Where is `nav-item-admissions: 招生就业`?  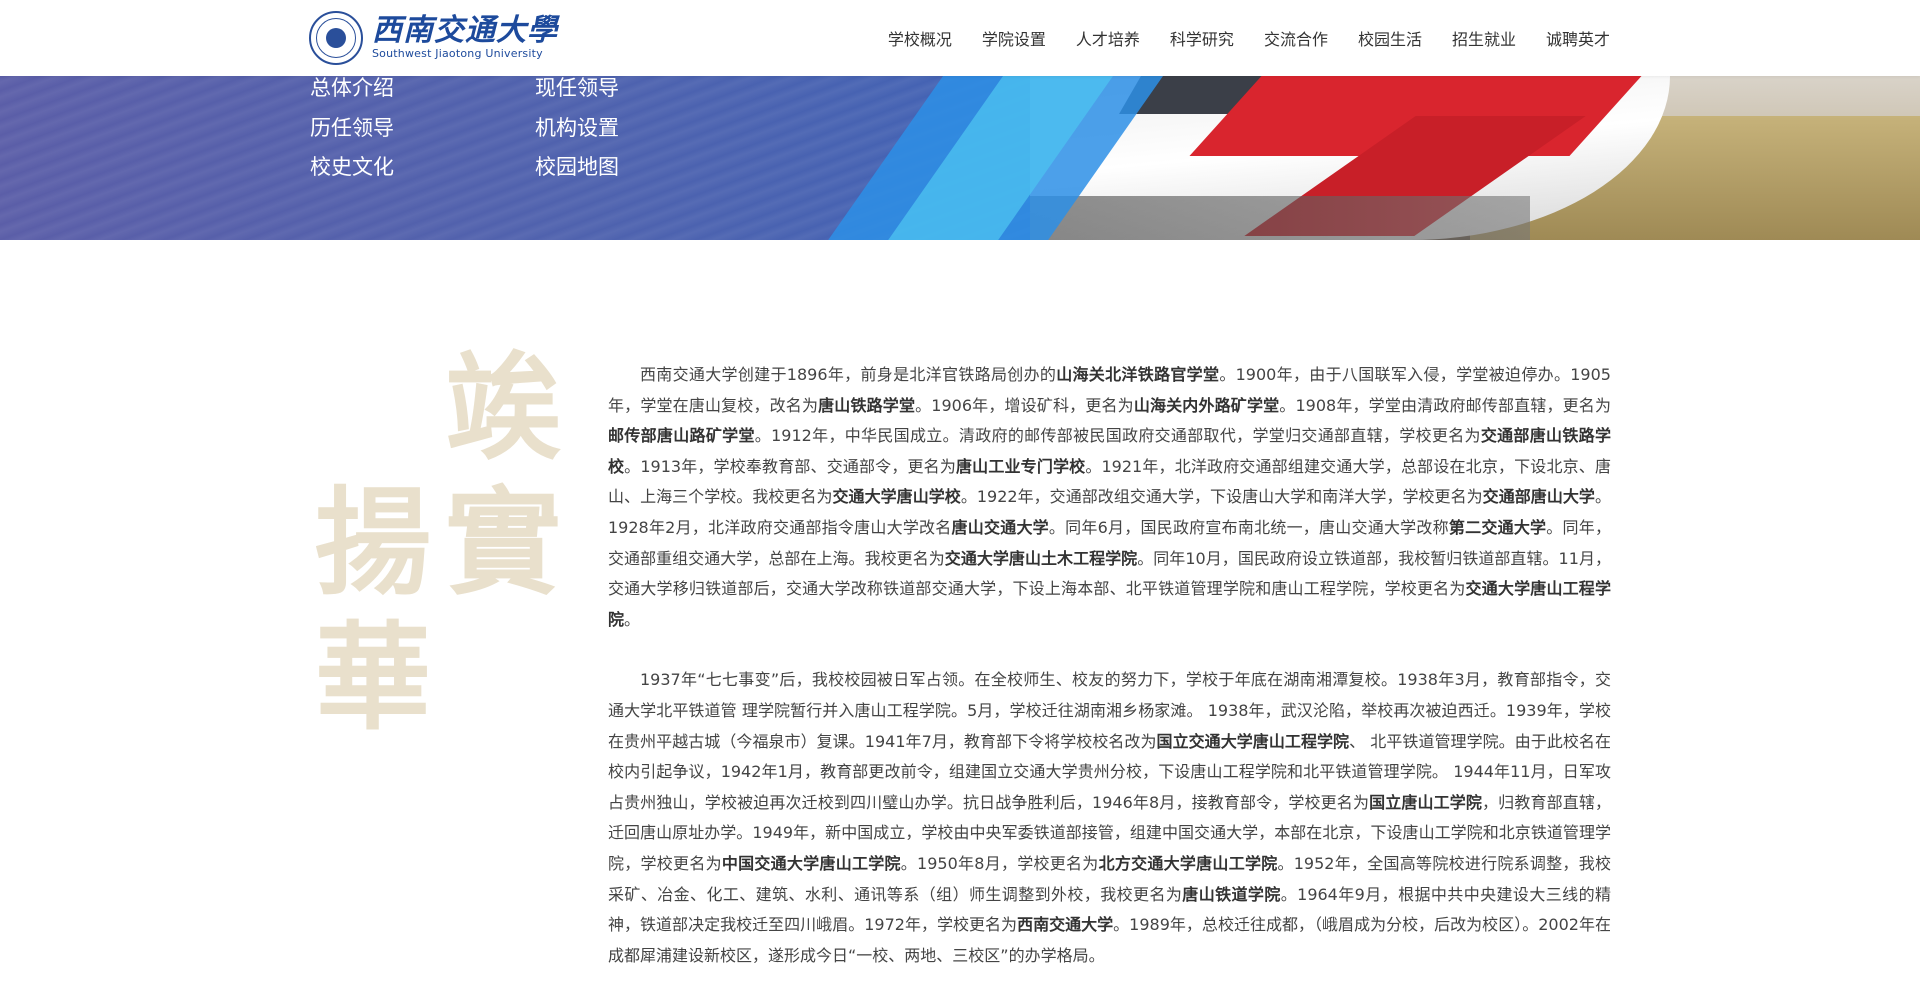 nav-item-admissions: 招生就业 is located at coordinates (1484, 38).